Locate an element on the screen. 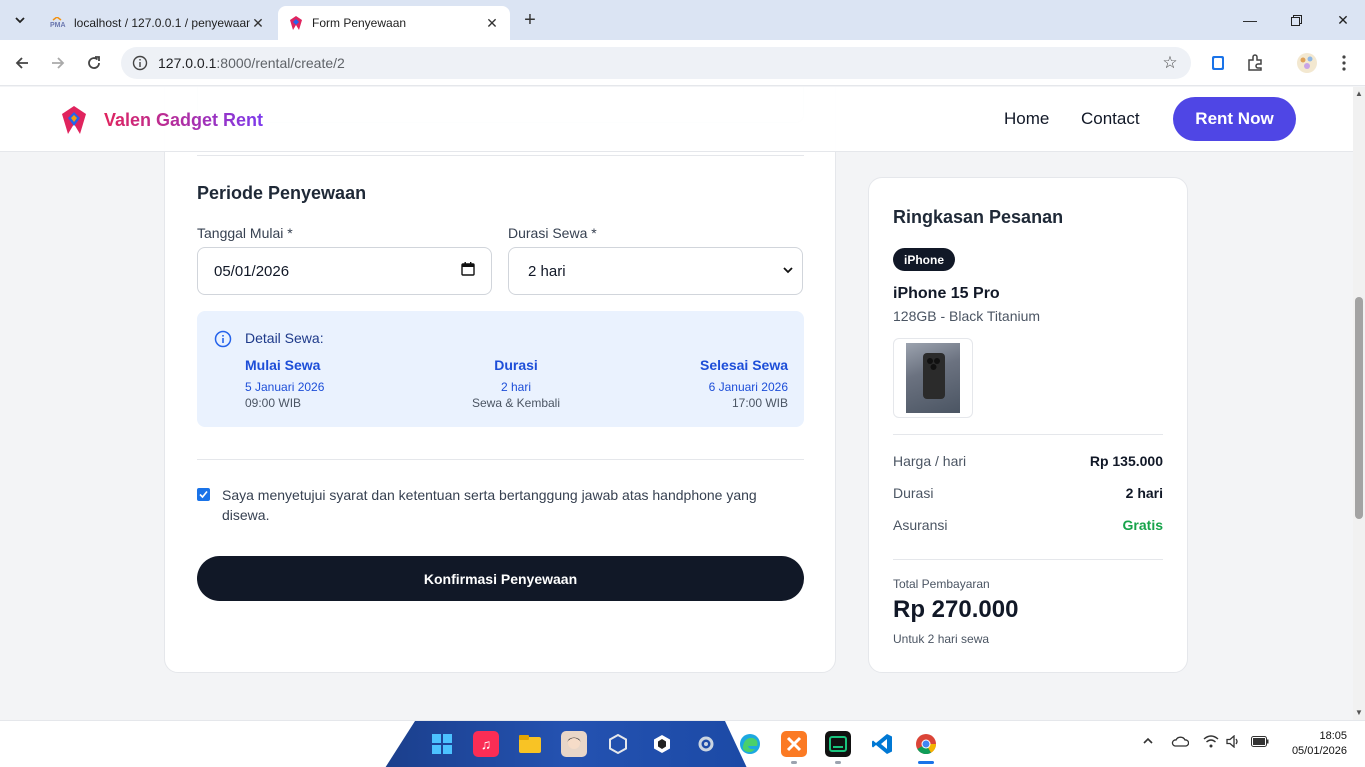 The image size is (1365, 767). profile-avatar-icon is located at coordinates (1307, 63).